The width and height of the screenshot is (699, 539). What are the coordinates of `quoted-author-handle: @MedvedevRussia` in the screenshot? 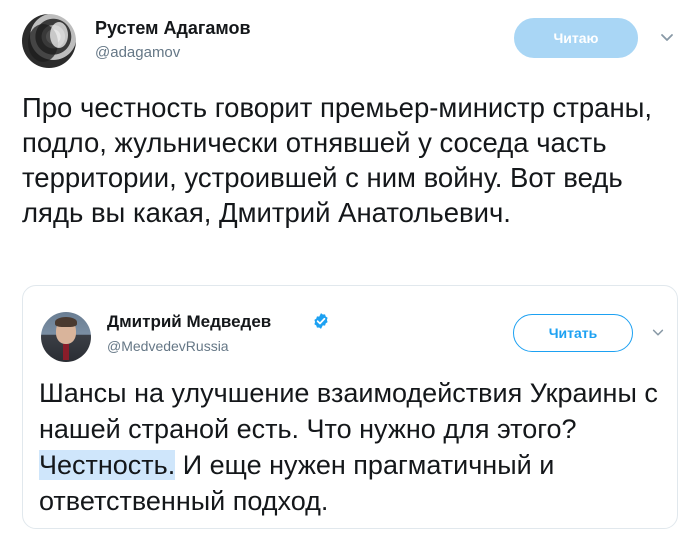 It's located at (168, 346).